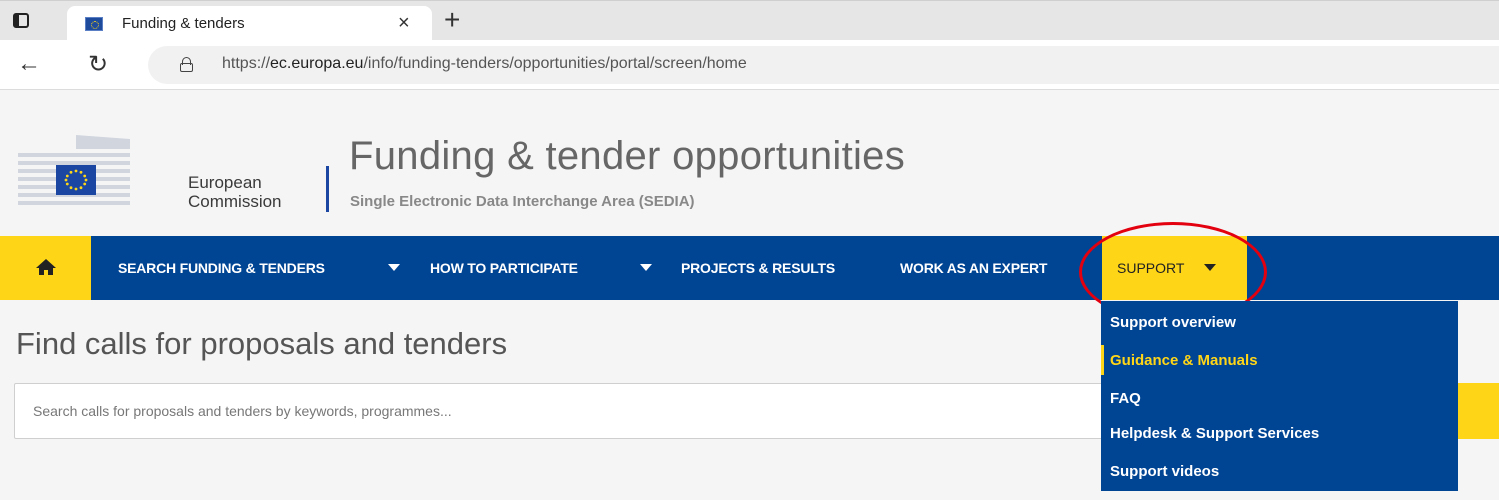 Image resolution: width=1499 pixels, height=500 pixels. I want to click on nav-projects-results: PROJECTS & RESULTS, so click(758, 268).